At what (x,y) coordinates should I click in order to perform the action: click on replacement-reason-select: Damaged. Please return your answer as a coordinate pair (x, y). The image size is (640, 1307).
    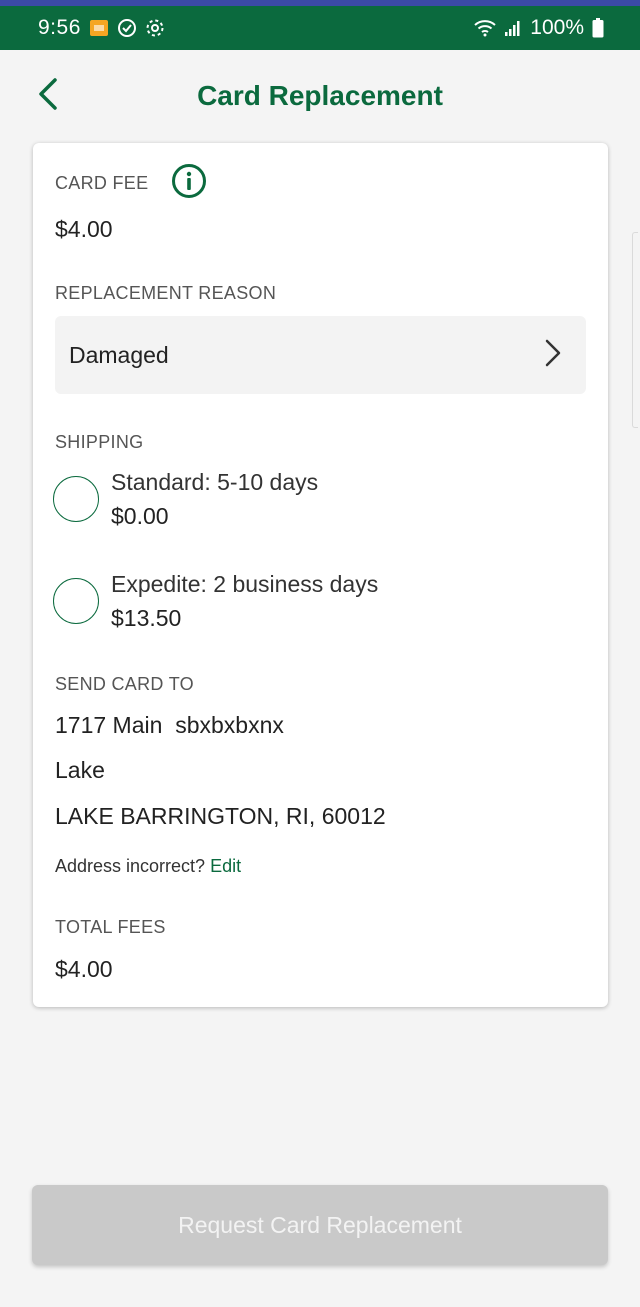
    Looking at the image, I should click on (320, 355).